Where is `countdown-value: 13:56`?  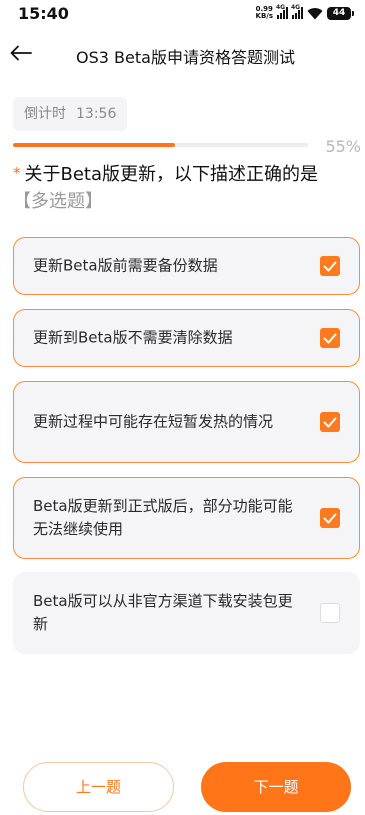
countdown-value: 13:56 is located at coordinates (96, 114).